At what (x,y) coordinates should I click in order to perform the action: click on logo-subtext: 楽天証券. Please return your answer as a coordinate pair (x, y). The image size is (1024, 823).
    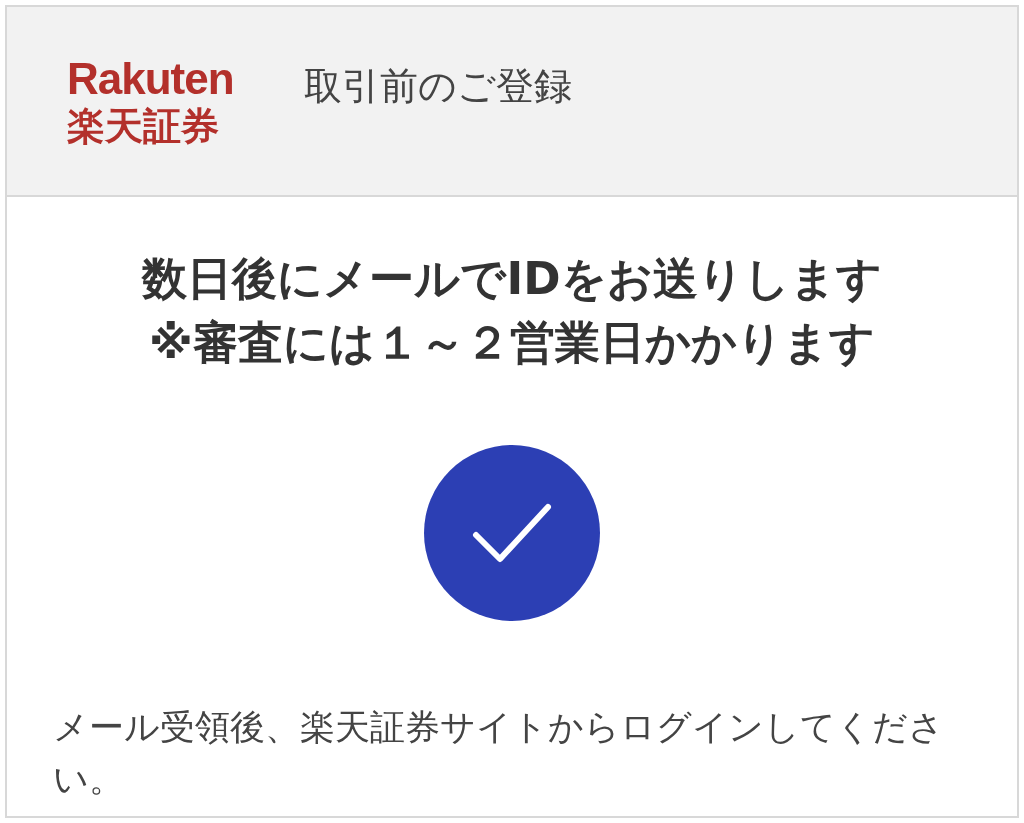
    Looking at the image, I should click on (143, 126).